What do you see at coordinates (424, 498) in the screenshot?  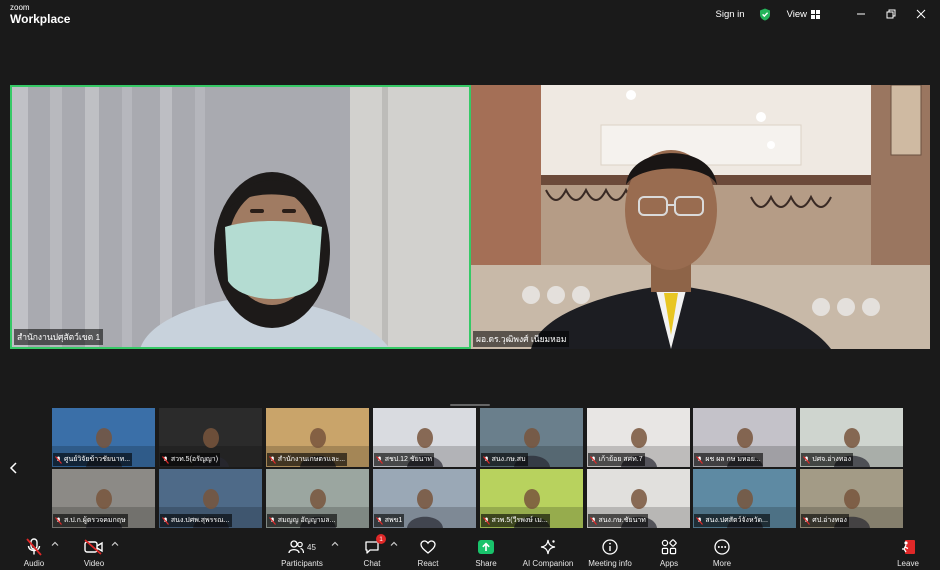 I see `gallery-tile: สพข1` at bounding box center [424, 498].